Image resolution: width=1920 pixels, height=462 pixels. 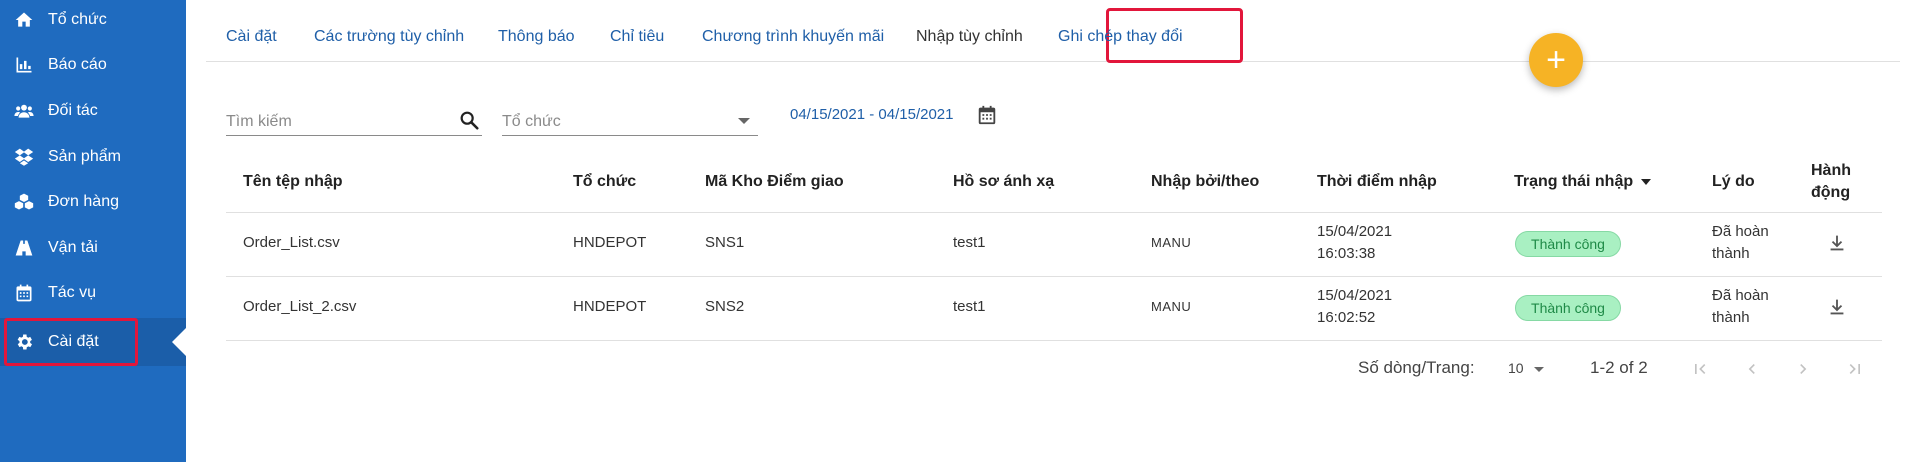 I want to click on column-header-import-time: Thời điểm nhập, so click(x=1377, y=182).